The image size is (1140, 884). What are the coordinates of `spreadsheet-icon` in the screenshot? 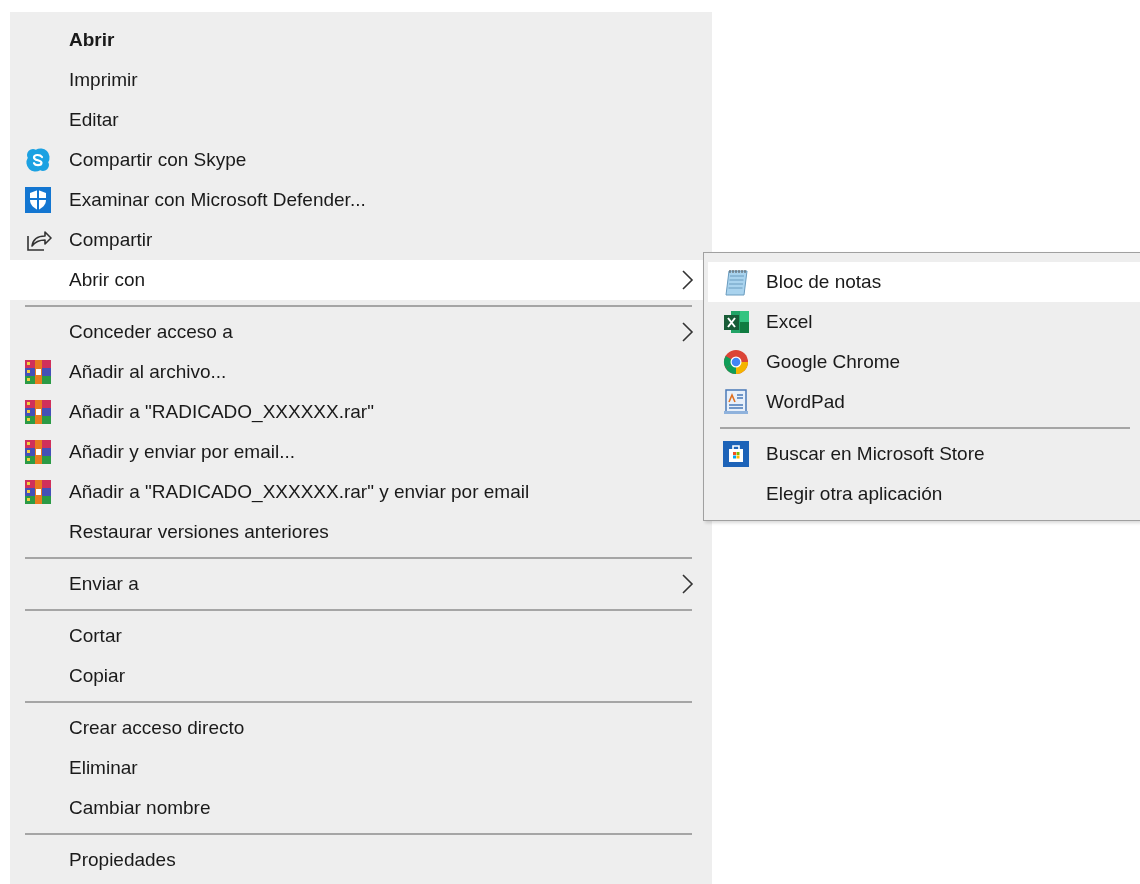 It's located at (736, 322).